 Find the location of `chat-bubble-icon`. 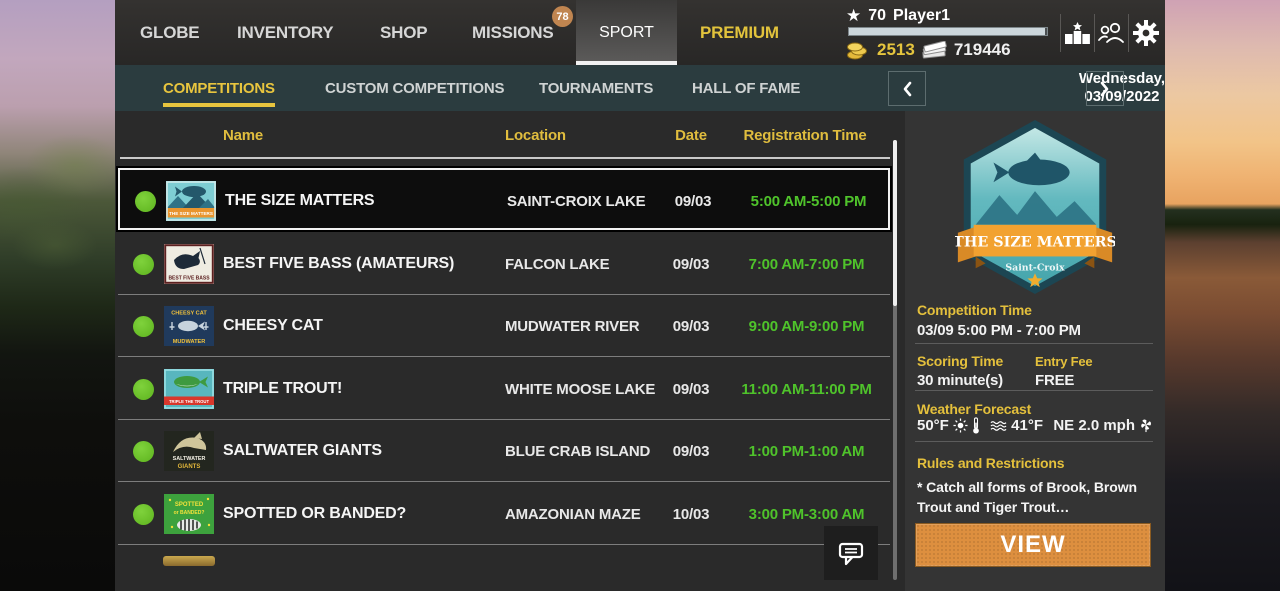

chat-bubble-icon is located at coordinates (851, 554).